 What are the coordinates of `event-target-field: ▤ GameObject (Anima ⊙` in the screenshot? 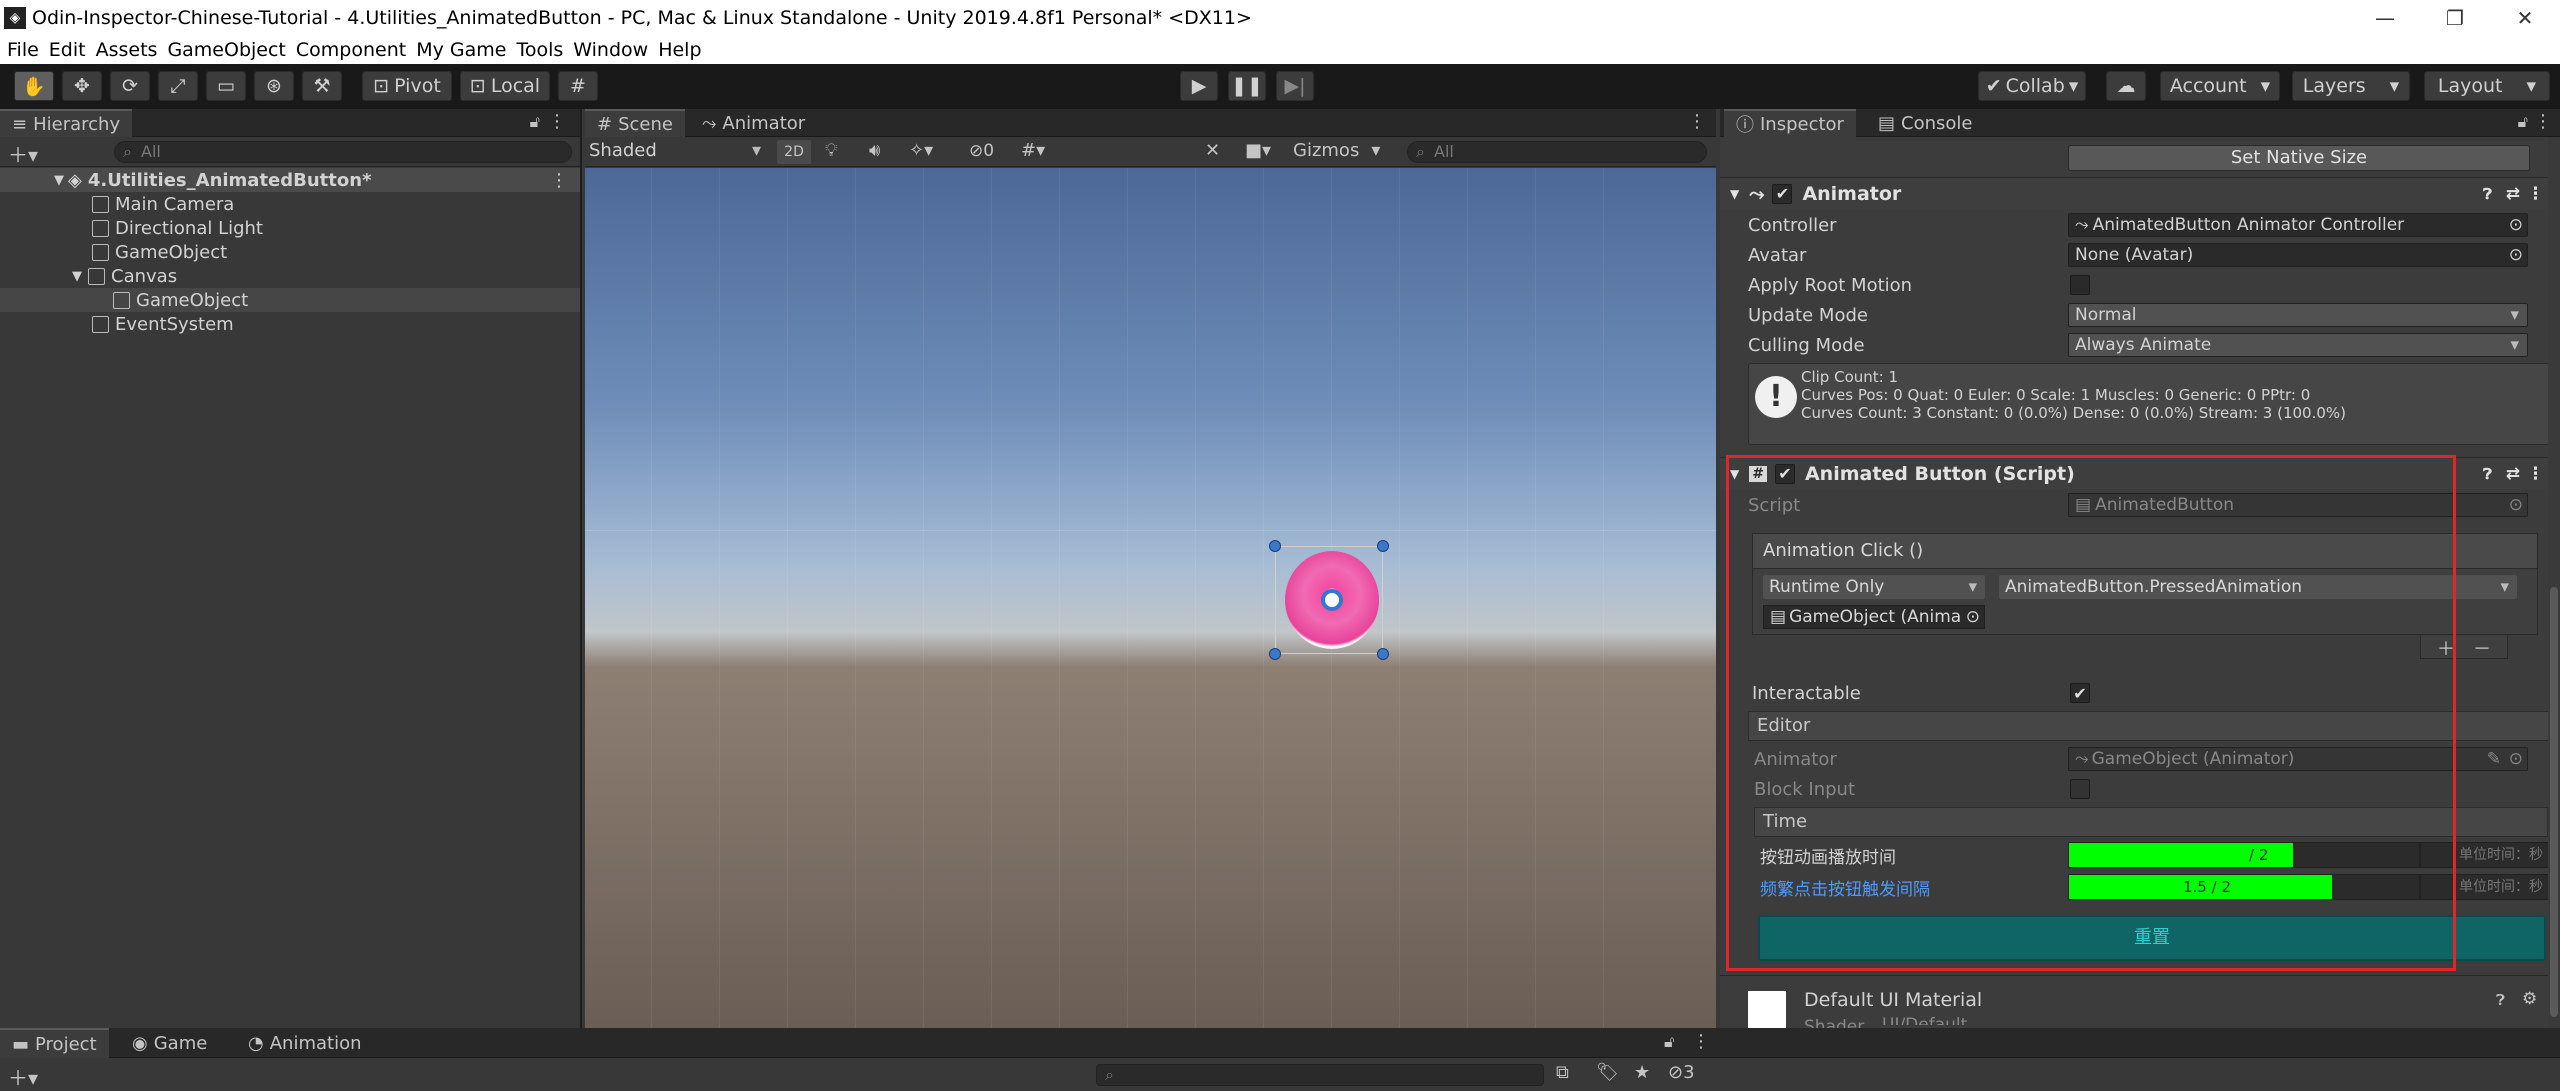 It's located at (1874, 617).